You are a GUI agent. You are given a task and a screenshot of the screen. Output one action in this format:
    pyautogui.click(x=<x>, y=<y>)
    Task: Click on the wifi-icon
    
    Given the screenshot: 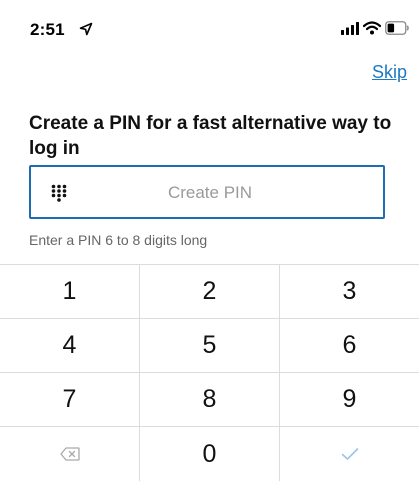 What is the action you would take?
    pyautogui.click(x=372, y=28)
    